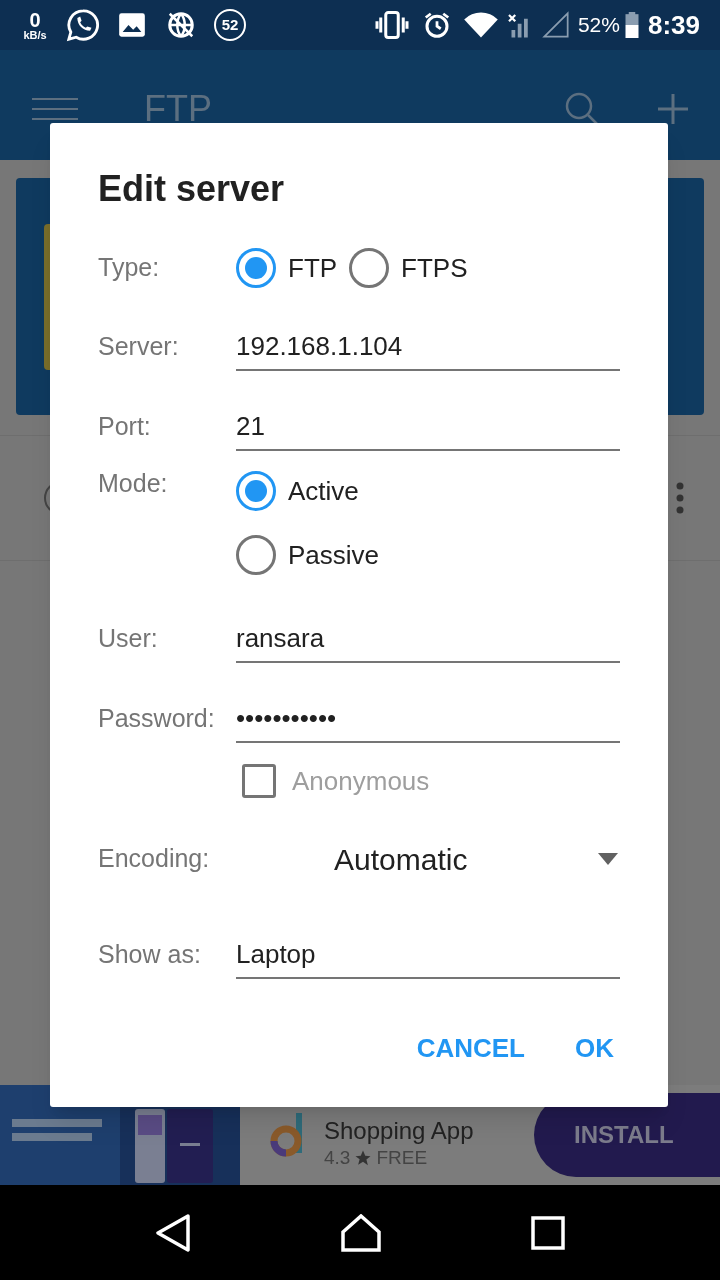 This screenshot has height=1280, width=720. I want to click on clock-time: 8:39, so click(673, 25).